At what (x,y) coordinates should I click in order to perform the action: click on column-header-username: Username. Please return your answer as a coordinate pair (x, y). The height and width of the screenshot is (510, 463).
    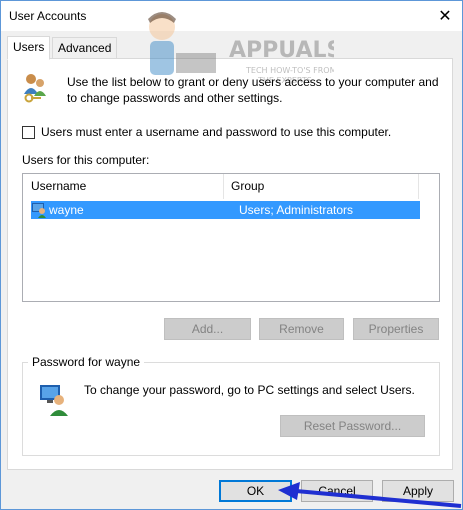
    Looking at the image, I should click on (123, 186).